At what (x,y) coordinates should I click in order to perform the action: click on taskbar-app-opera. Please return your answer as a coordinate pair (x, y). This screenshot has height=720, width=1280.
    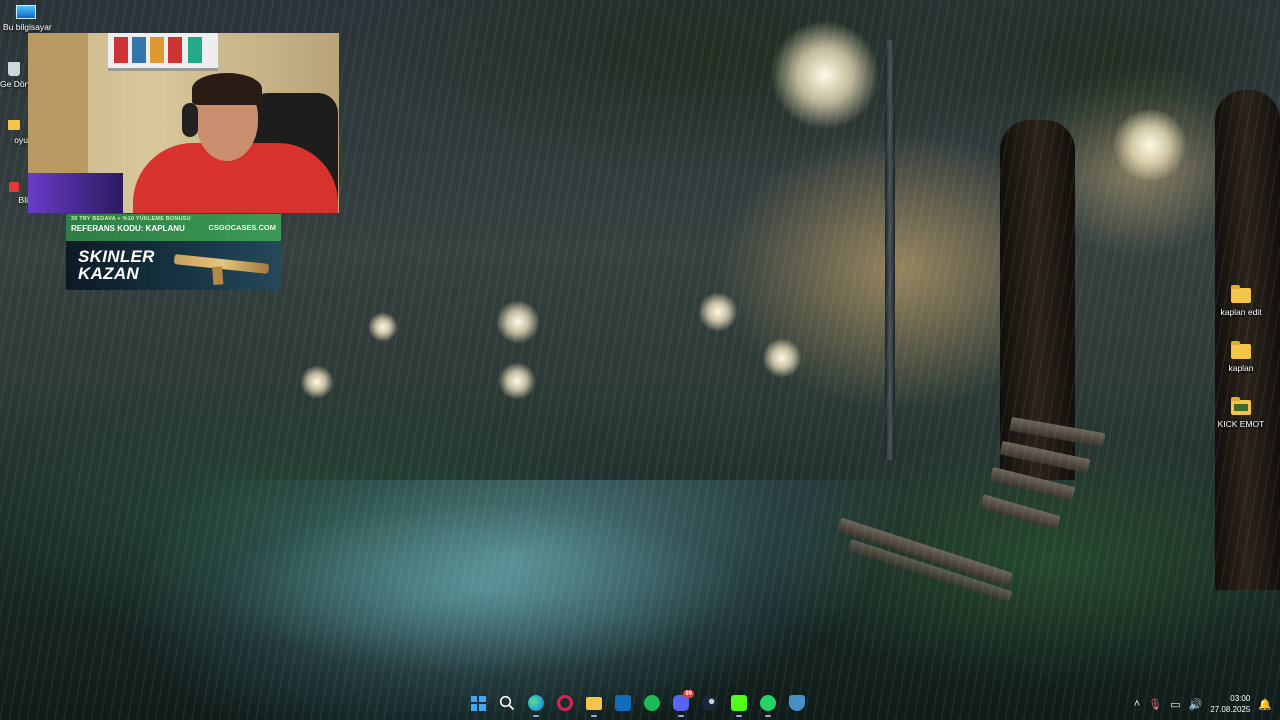
    Looking at the image, I should click on (565, 703).